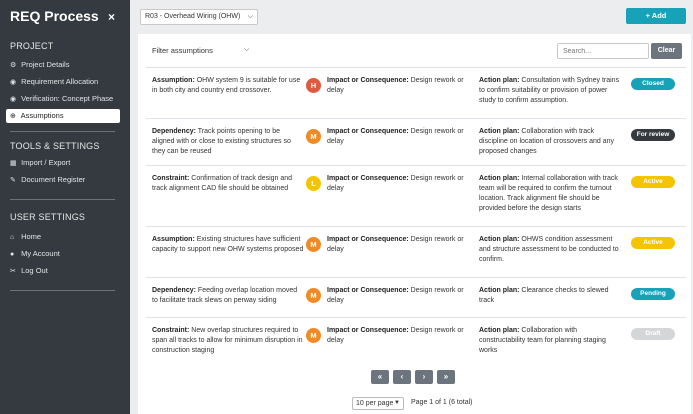 The width and height of the screenshot is (693, 414). What do you see at coordinates (13, 65) in the screenshot?
I see `gear-icon: ⚙` at bounding box center [13, 65].